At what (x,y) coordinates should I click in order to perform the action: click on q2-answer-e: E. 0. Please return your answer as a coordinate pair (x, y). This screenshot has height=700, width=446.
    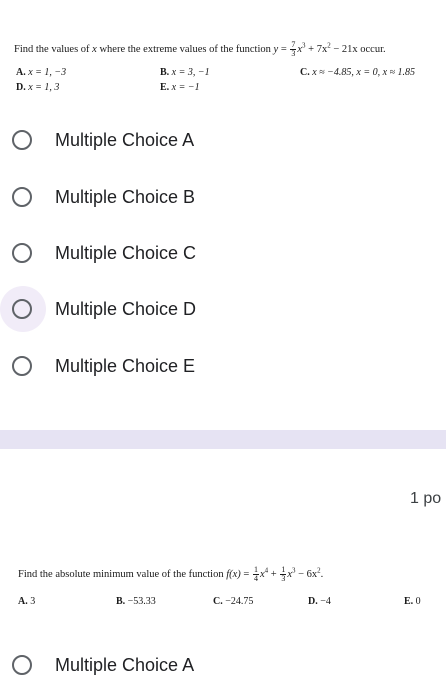
    Looking at the image, I should click on (412, 602).